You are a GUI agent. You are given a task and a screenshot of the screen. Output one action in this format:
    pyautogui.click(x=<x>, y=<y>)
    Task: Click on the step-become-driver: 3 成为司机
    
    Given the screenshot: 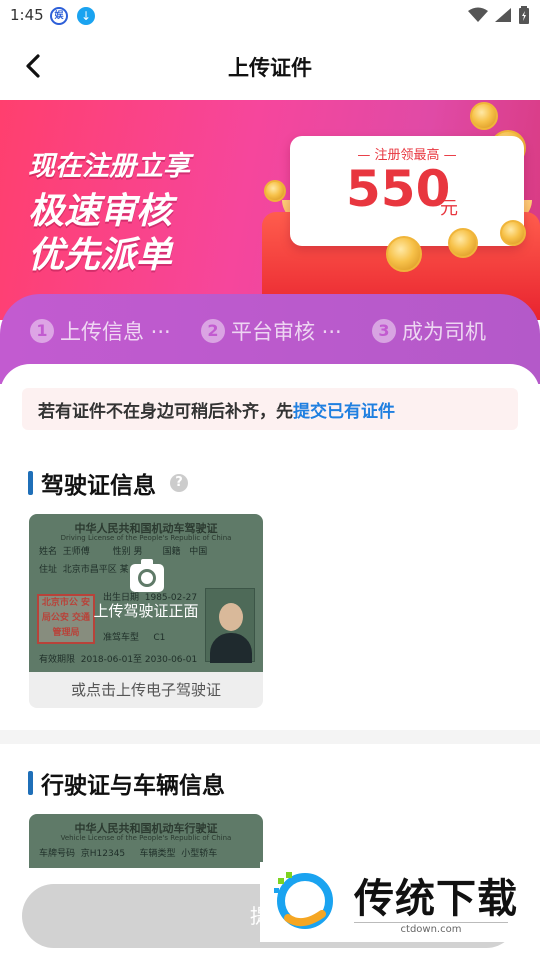 What is the action you would take?
    pyautogui.click(x=429, y=331)
    